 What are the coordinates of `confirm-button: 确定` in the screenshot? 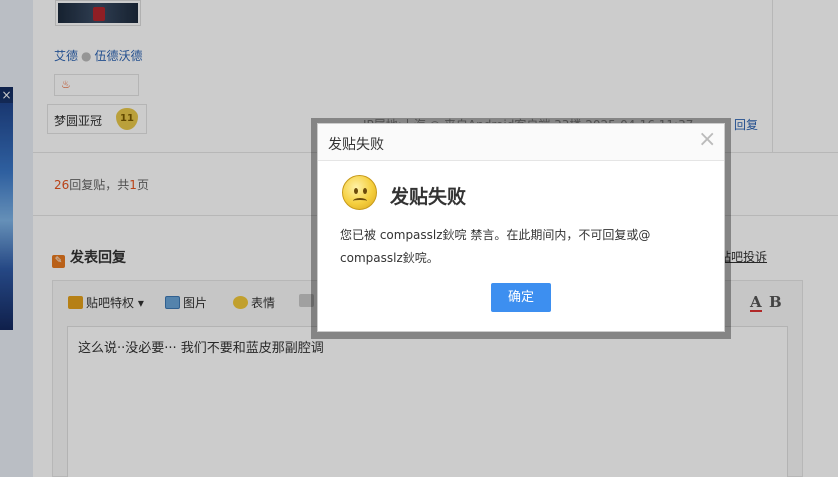 It's located at (521, 297).